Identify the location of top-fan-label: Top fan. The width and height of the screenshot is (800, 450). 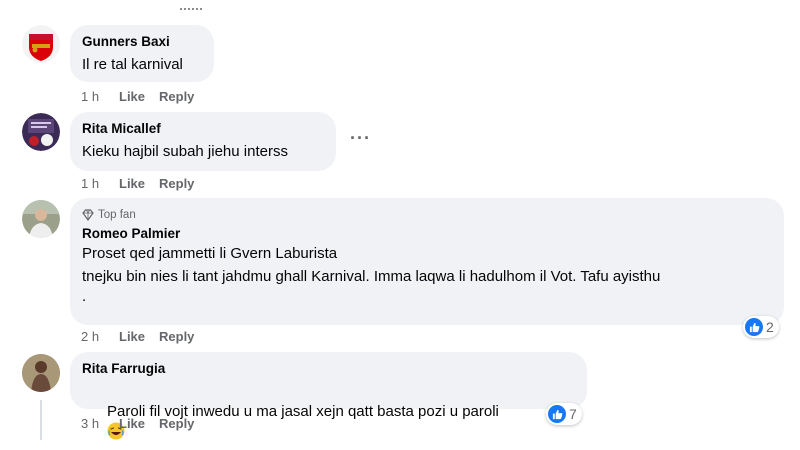
(117, 215).